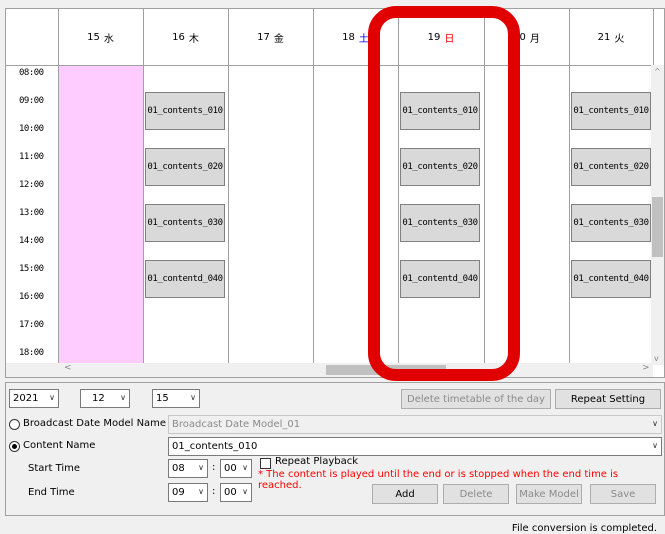  Describe the element at coordinates (604, 37) in the screenshot. I see `day-number: 21` at that location.